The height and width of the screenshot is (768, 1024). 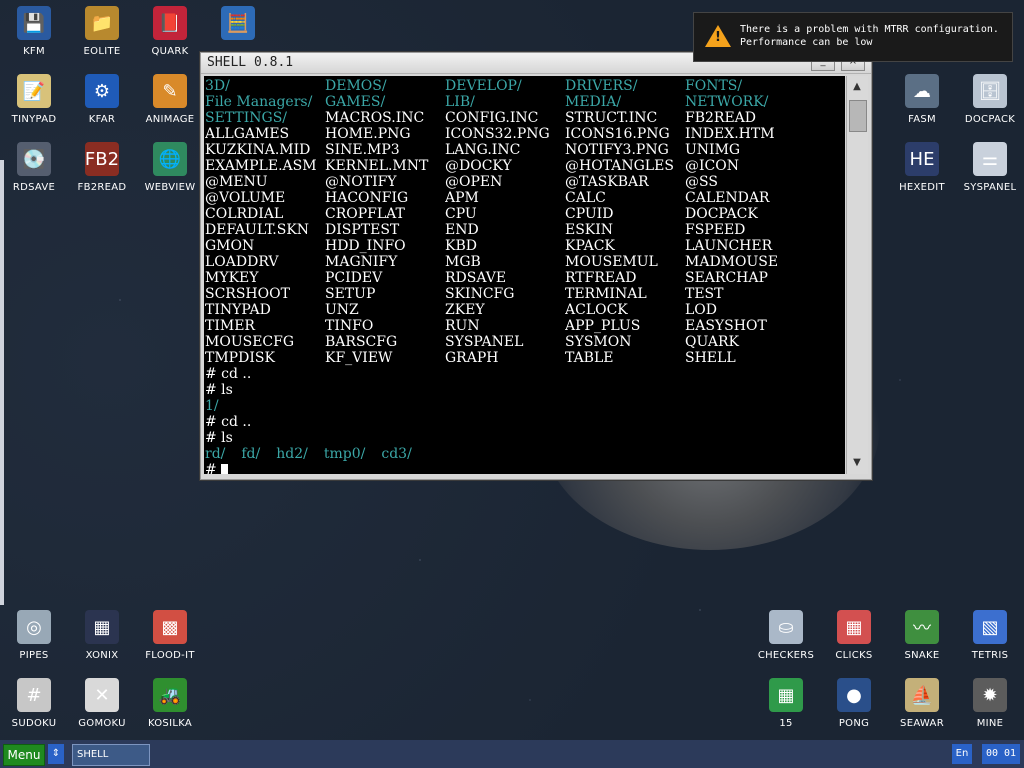 What do you see at coordinates (713, 150) in the screenshot?
I see `file-entry: UNIMG` at bounding box center [713, 150].